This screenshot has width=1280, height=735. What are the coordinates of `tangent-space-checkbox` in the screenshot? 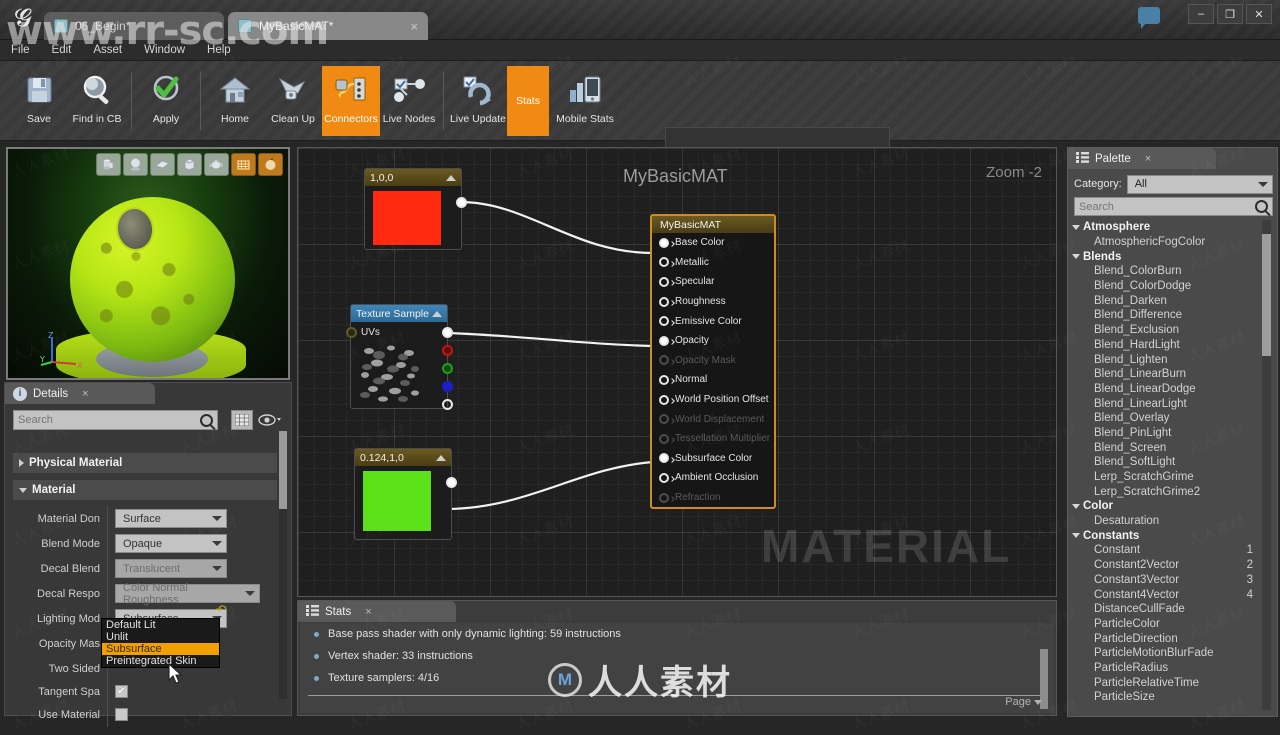 It's located at (121, 691).